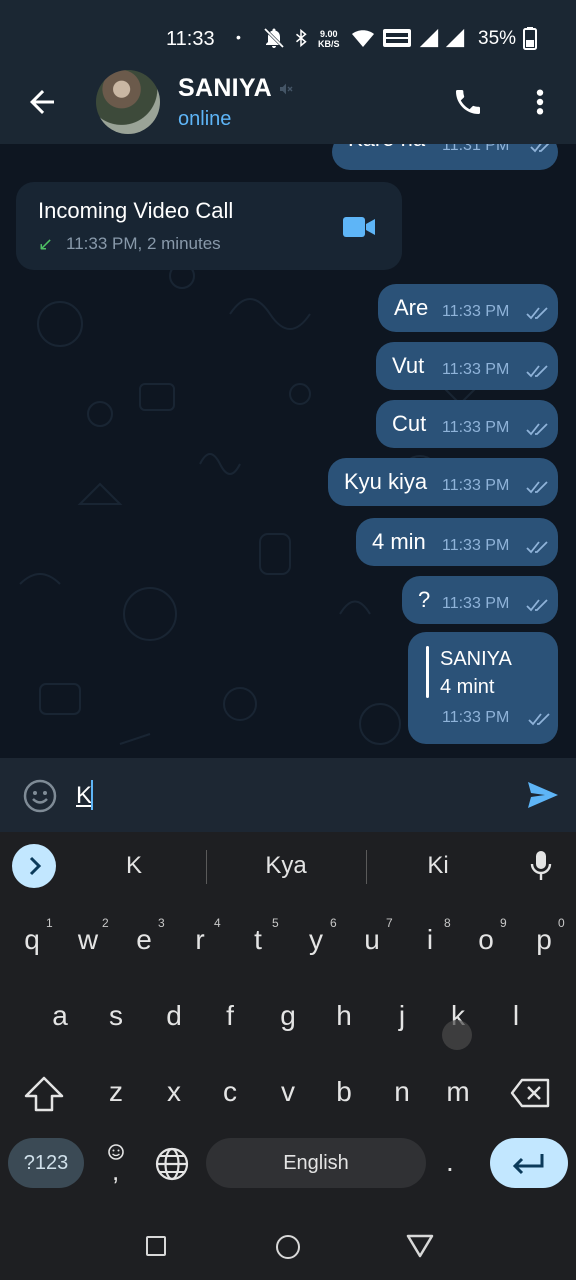  Describe the element at coordinates (230, 1092) in the screenshot. I see `key-c: c` at that location.